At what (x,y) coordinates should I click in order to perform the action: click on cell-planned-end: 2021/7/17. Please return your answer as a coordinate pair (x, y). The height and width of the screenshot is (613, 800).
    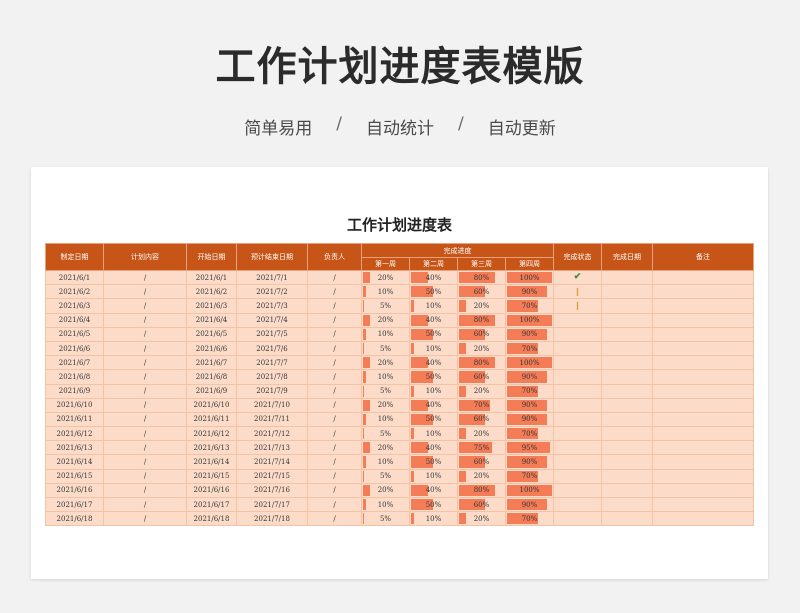
    Looking at the image, I should click on (272, 504).